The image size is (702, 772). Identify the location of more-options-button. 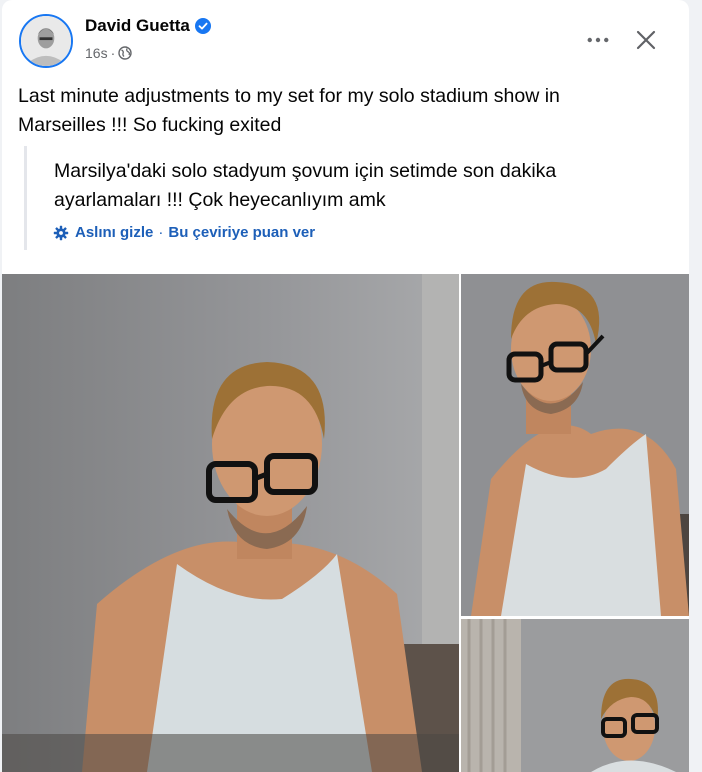
(598, 40).